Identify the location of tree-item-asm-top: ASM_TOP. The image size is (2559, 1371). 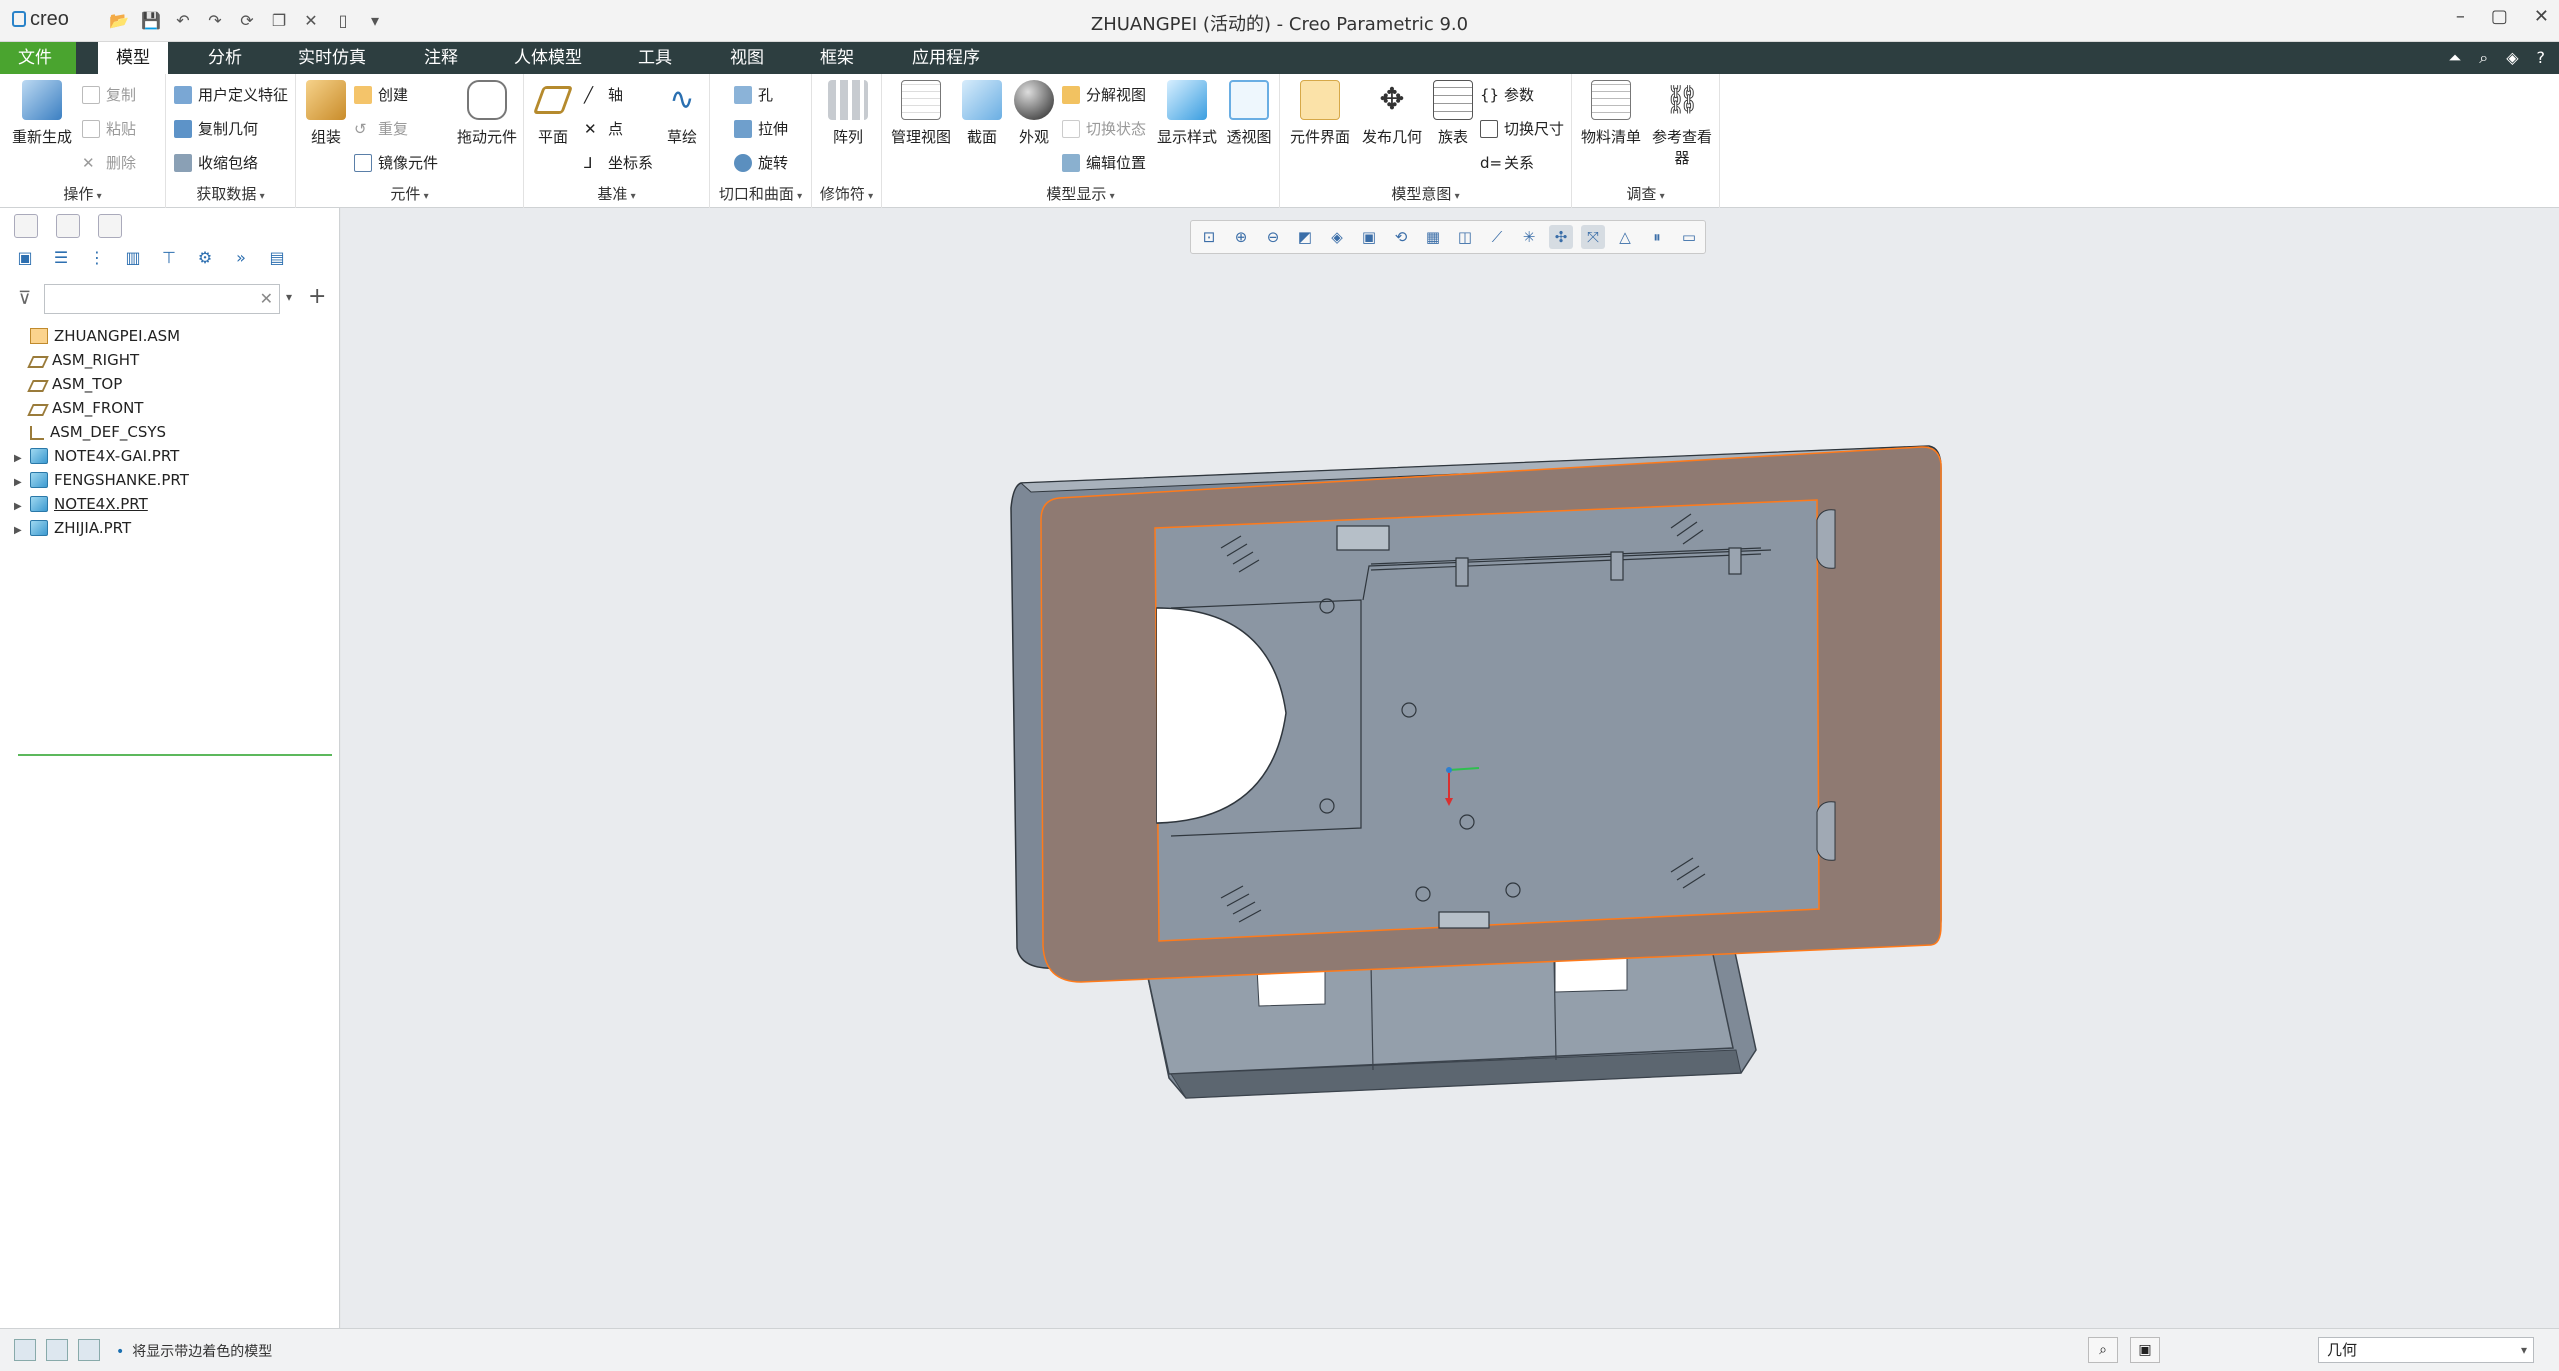
(174, 384).